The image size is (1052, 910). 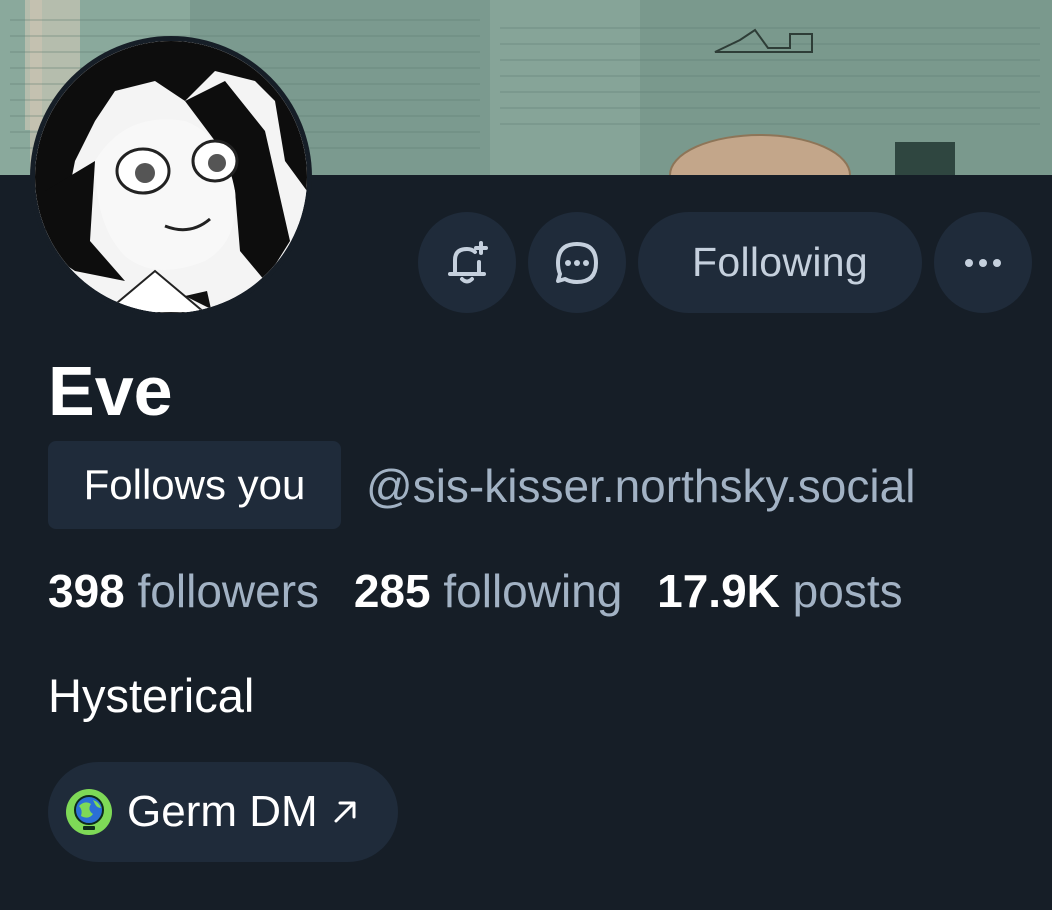 What do you see at coordinates (847, 591) in the screenshot?
I see `posts-label: posts` at bounding box center [847, 591].